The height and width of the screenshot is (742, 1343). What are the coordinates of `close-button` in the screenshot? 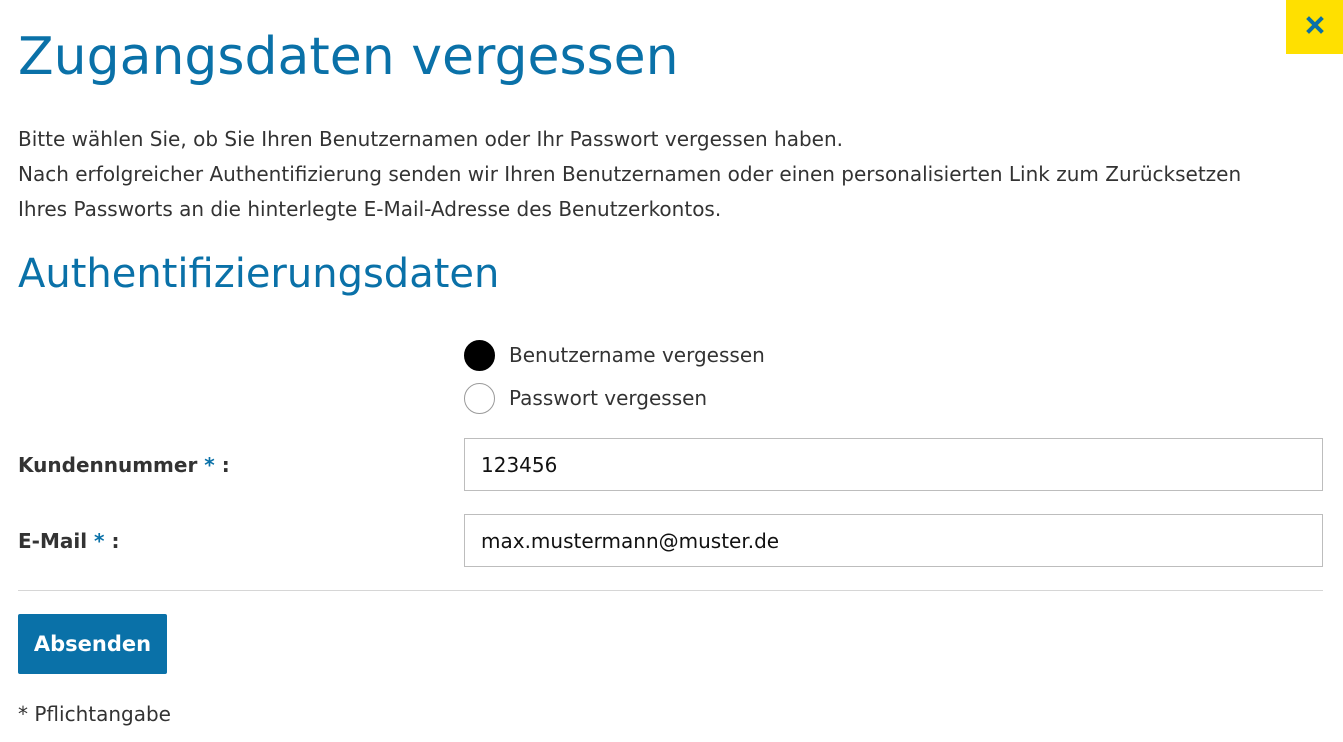 It's located at (1314, 27).